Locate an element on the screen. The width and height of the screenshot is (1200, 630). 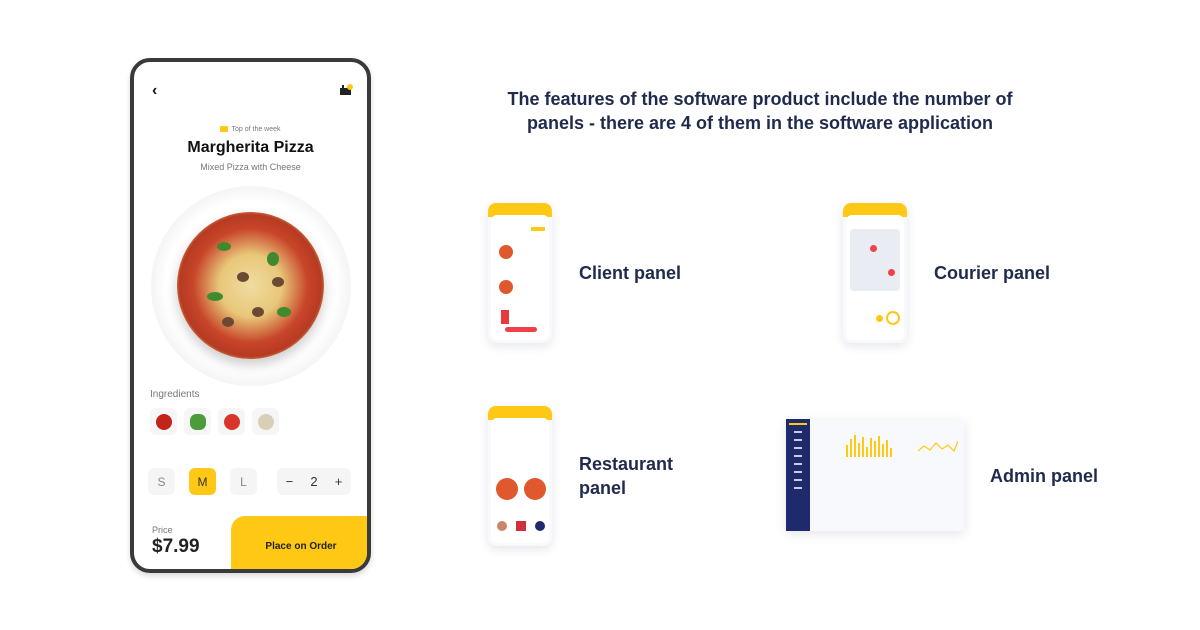
top-of-week-badge: Top of the week is located at coordinates (250, 129).